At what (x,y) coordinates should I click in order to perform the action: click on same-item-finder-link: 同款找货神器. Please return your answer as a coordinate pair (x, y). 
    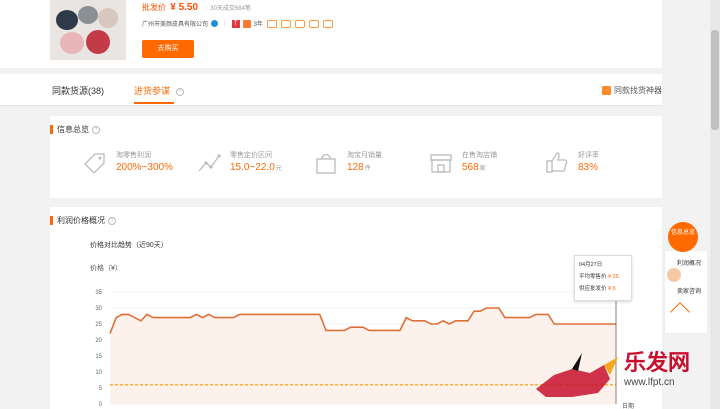
    Looking at the image, I should click on (632, 90).